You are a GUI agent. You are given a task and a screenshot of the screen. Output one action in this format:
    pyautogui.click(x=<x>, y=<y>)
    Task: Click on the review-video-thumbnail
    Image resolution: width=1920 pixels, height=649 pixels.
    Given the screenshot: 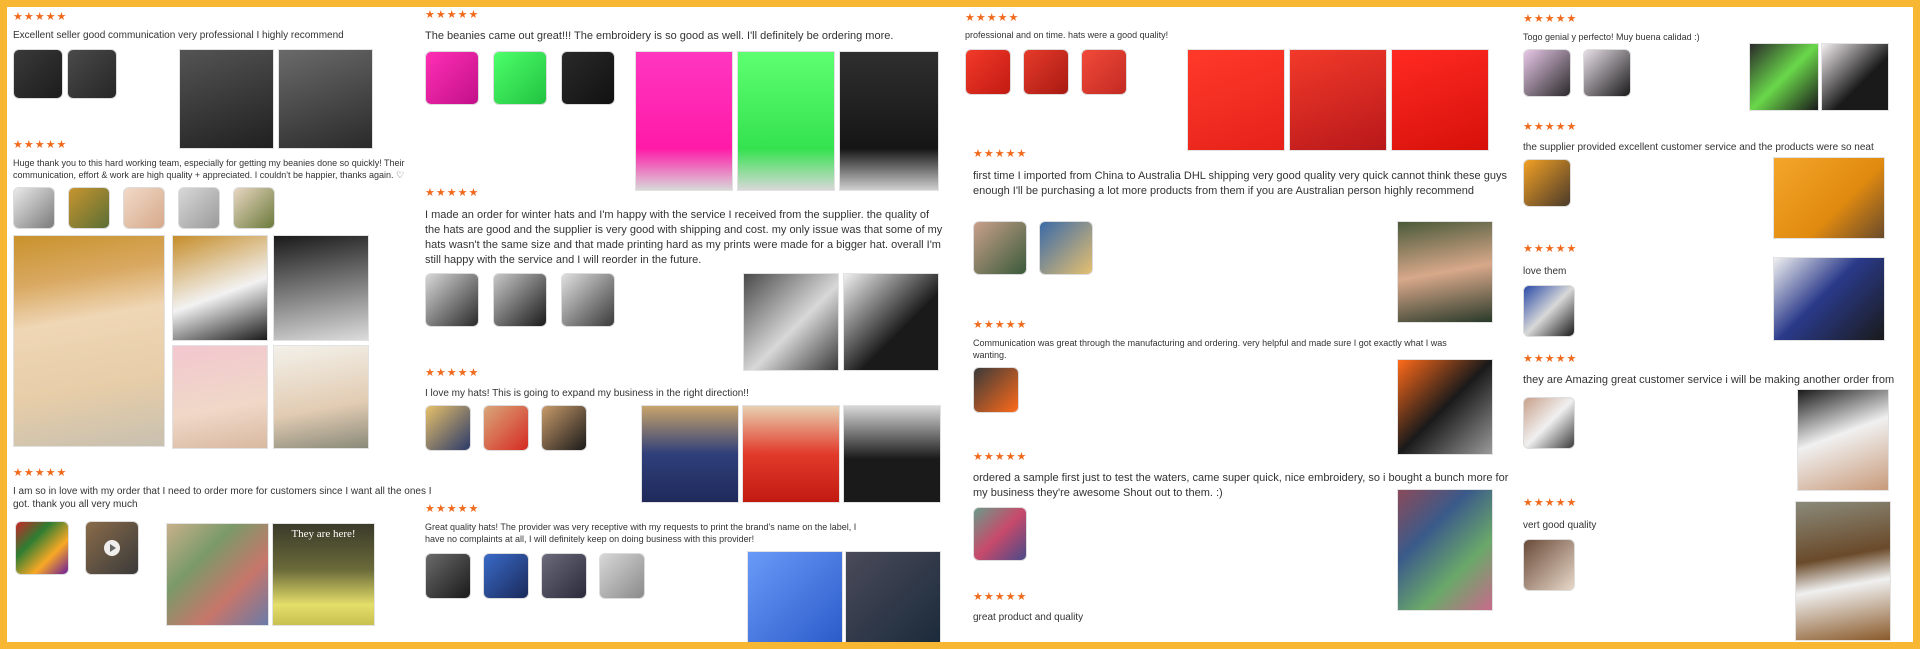 What is the action you would take?
    pyautogui.click(x=112, y=548)
    